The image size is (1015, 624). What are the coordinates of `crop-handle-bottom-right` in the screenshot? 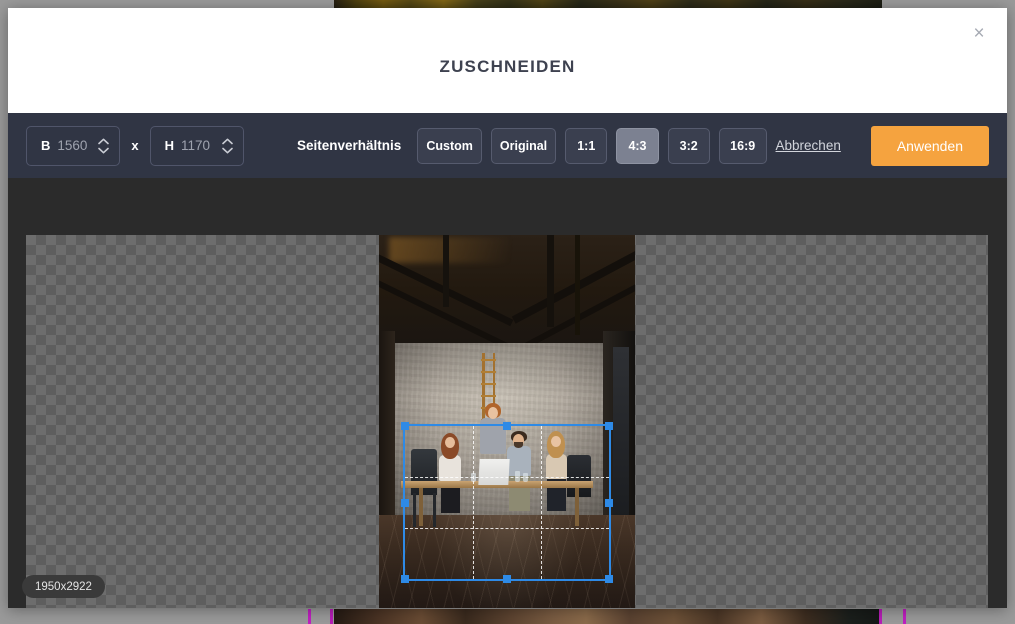 It's located at (609, 579).